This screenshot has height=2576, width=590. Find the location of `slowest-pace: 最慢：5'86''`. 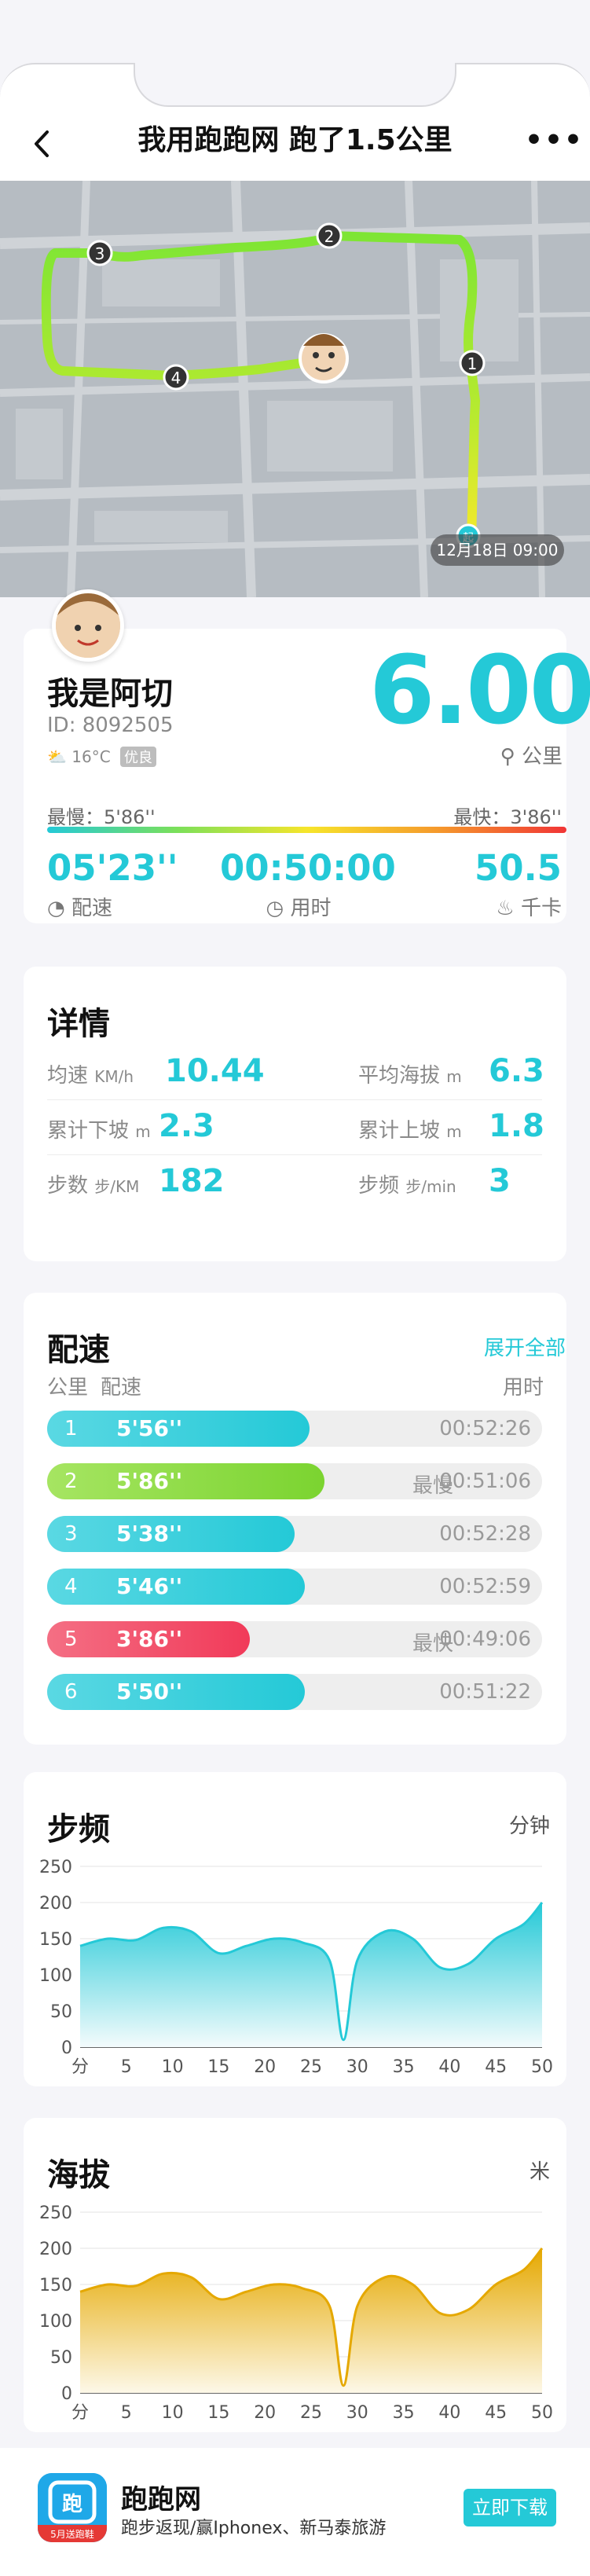

slowest-pace: 最慢：5'86'' is located at coordinates (101, 817).